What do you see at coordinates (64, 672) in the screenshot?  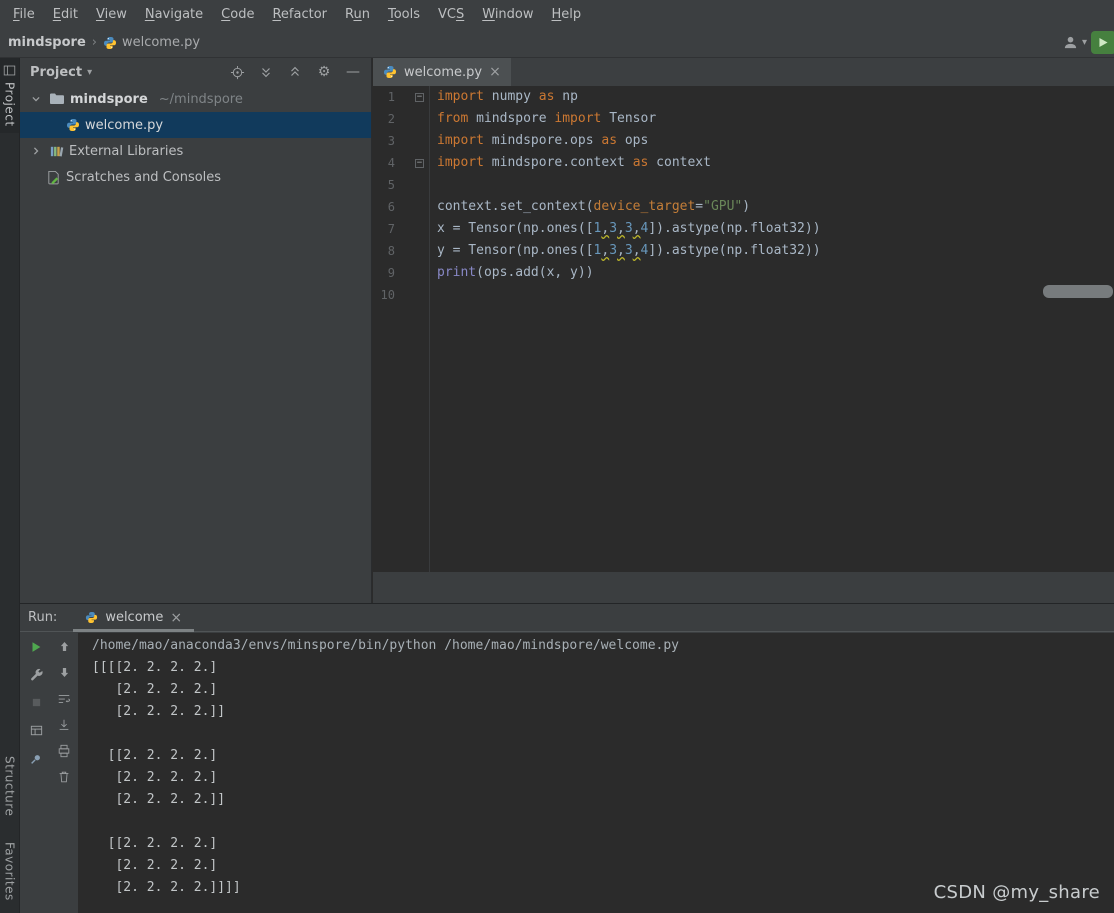 I see `down-stack-trace-icon` at bounding box center [64, 672].